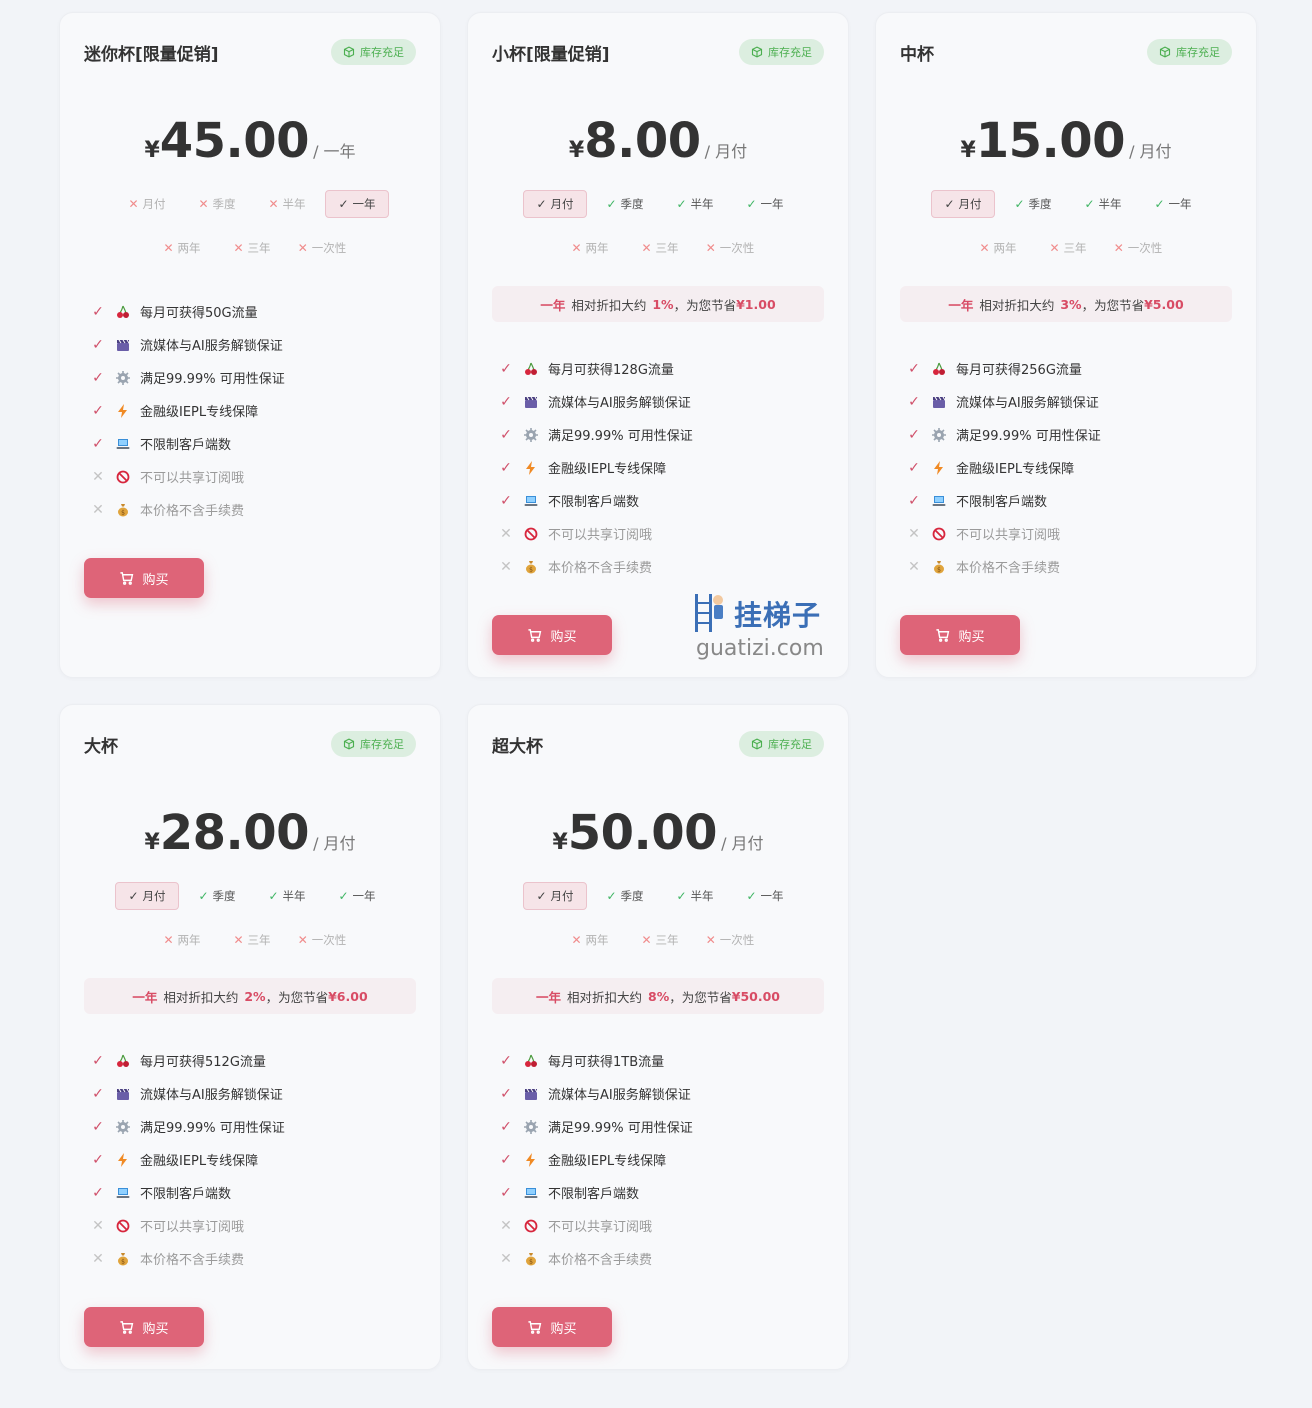  What do you see at coordinates (287, 204) in the screenshot?
I see `period-option: ✕ 半年` at bounding box center [287, 204].